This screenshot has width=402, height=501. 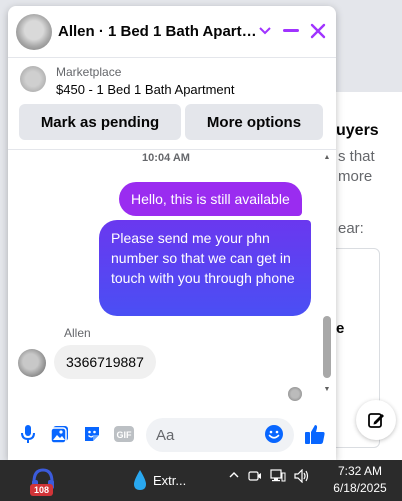 I want to click on network-button, so click(x=278, y=477).